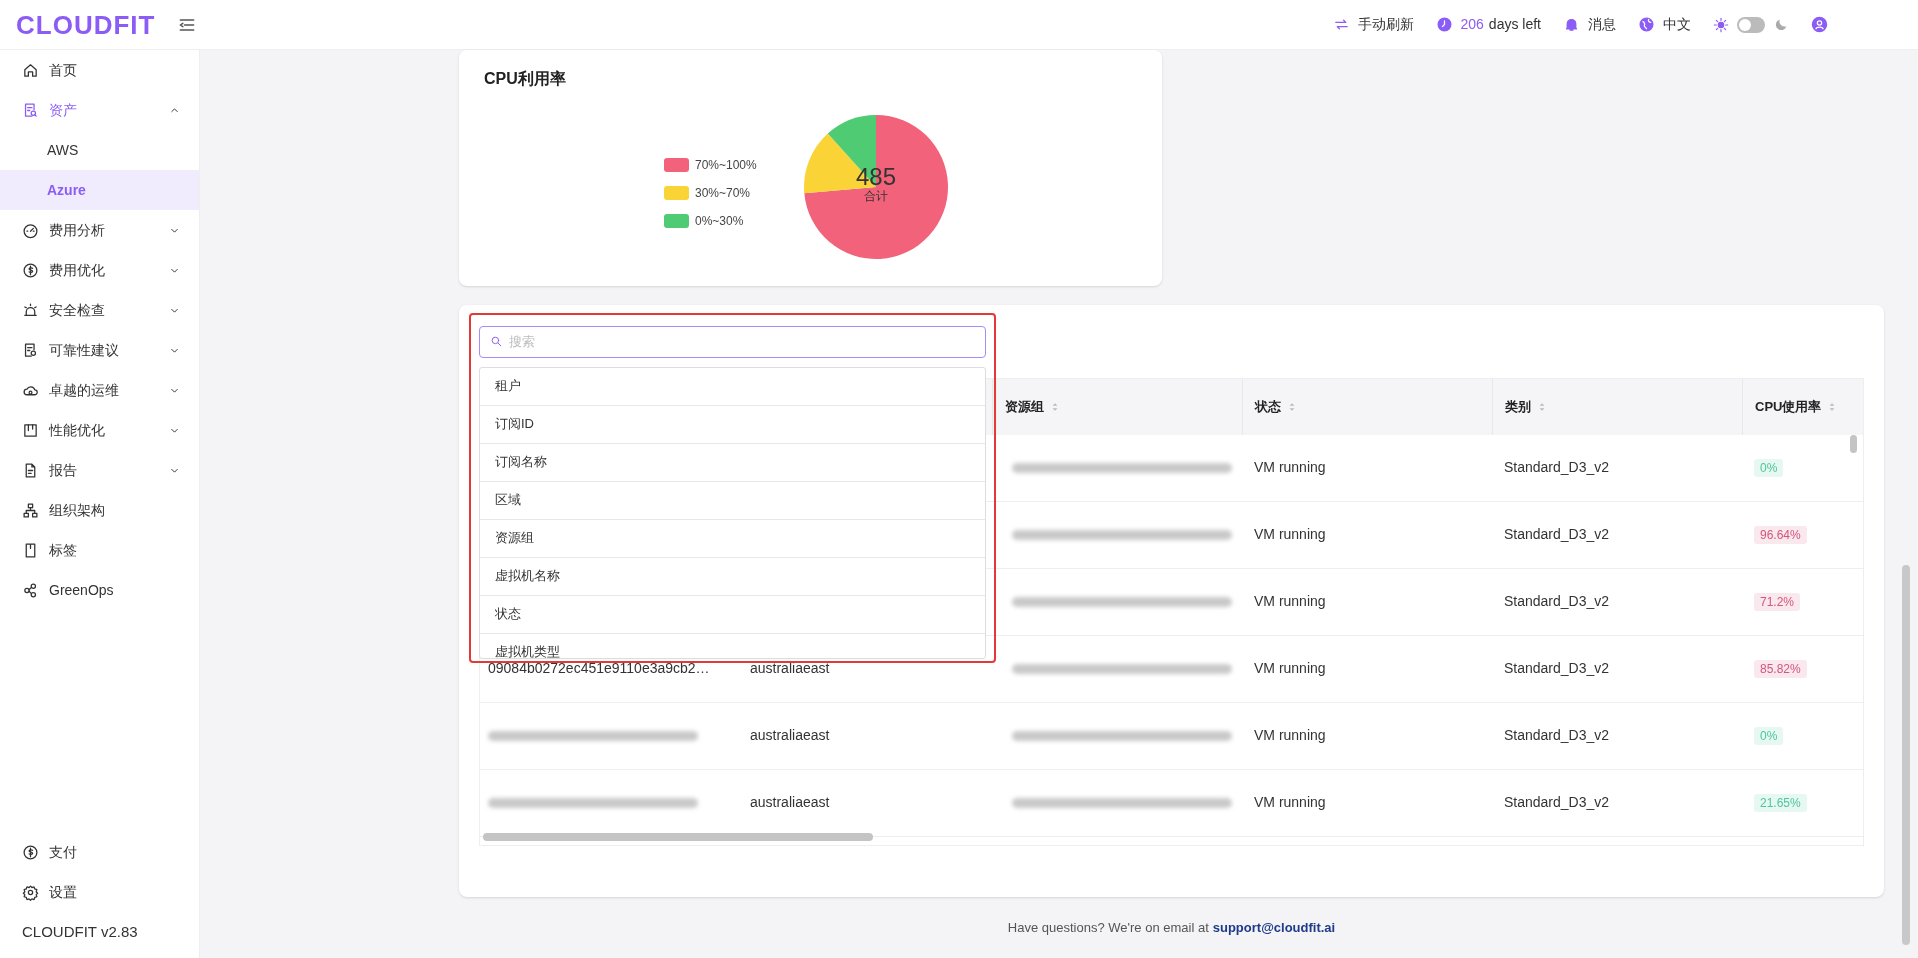 The image size is (1918, 958). What do you see at coordinates (876, 196) in the screenshot?
I see `total-label: 合计` at bounding box center [876, 196].